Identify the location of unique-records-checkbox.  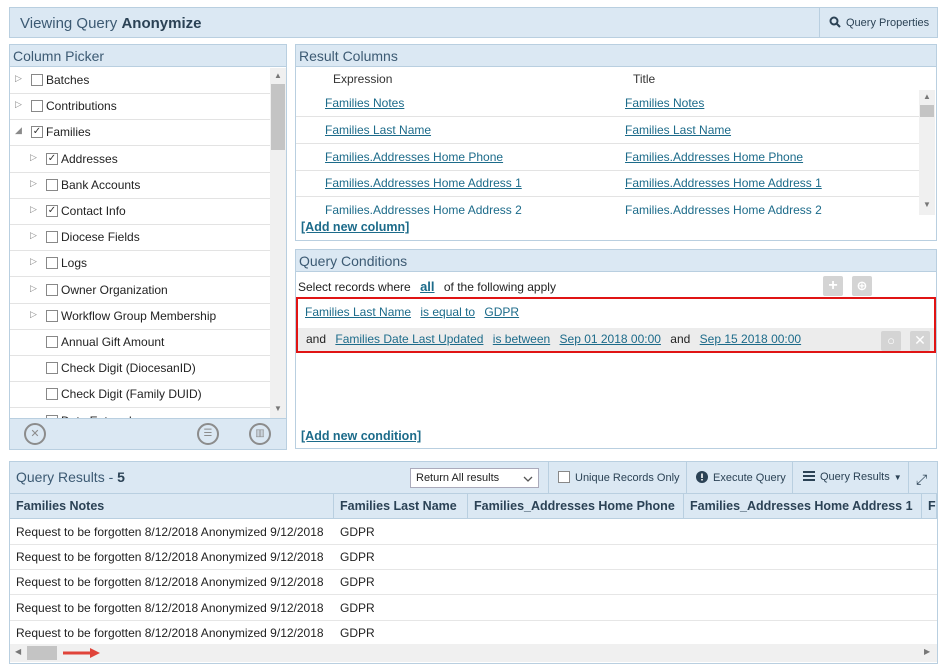
(564, 477).